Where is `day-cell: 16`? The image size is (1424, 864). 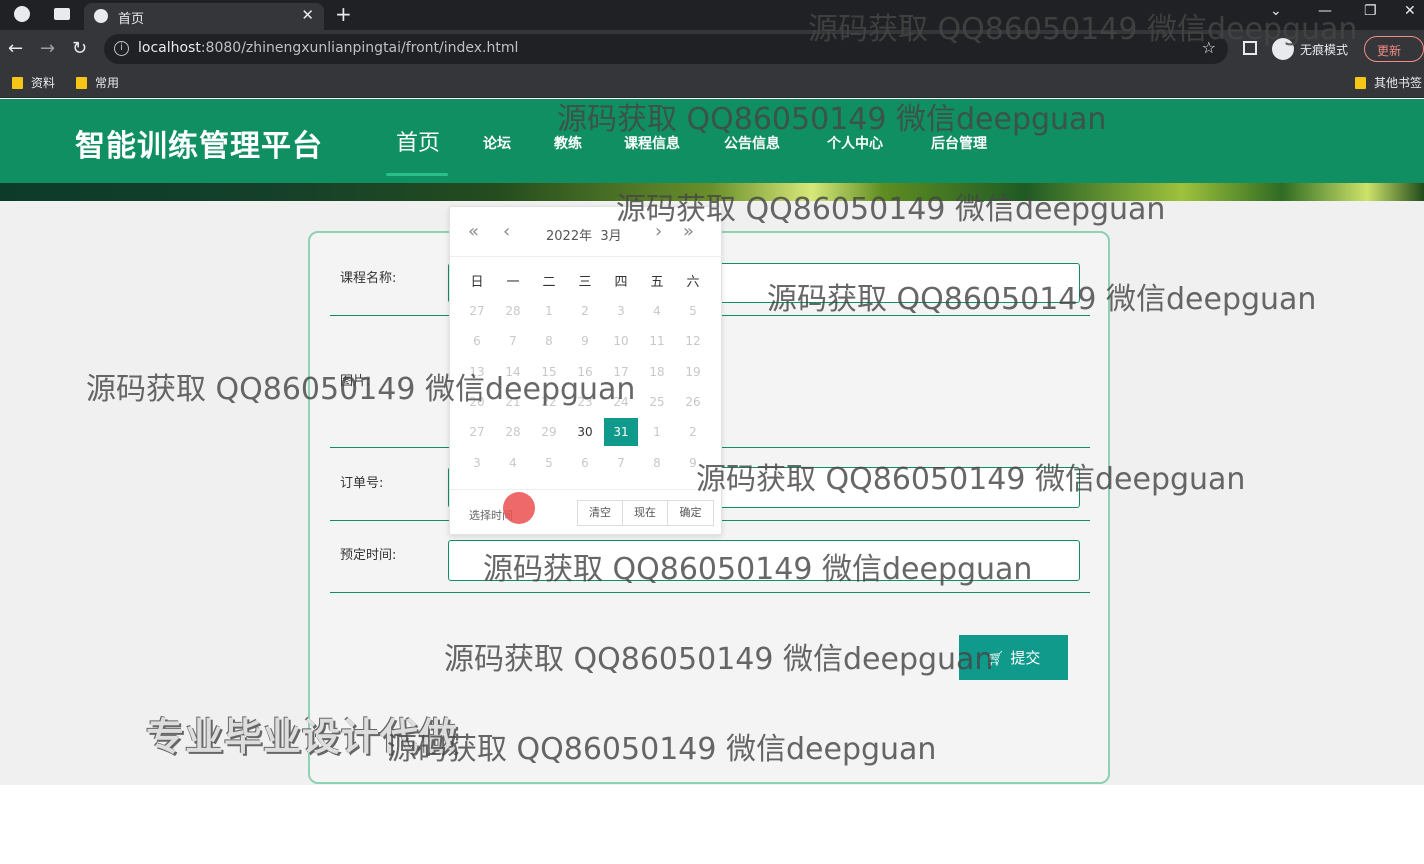 day-cell: 16 is located at coordinates (585, 372).